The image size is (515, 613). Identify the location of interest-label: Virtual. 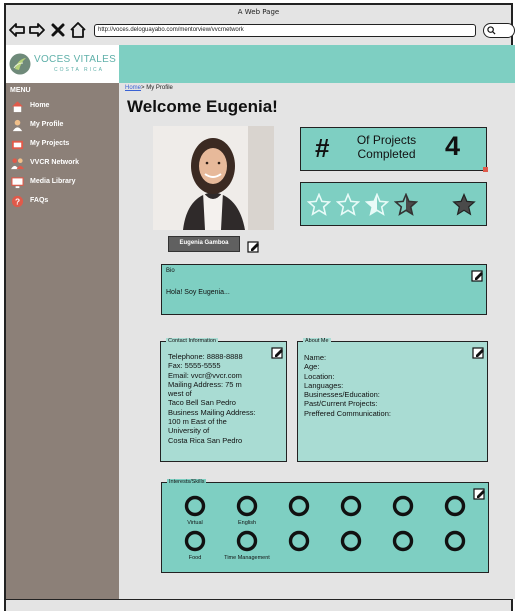
(195, 523).